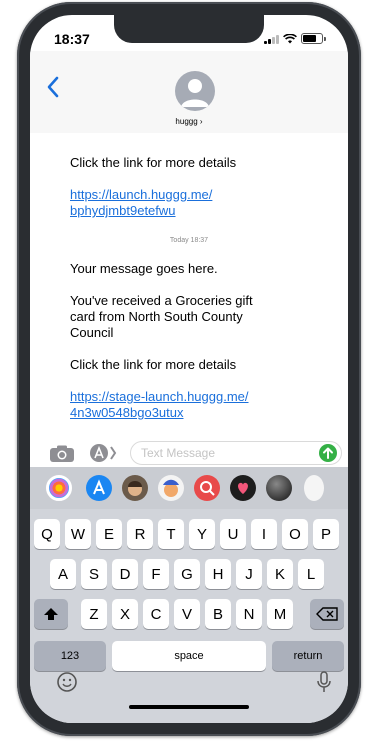 The height and width of the screenshot is (741, 365). Describe the element at coordinates (290, 38) in the screenshot. I see `wifi-icon` at that location.